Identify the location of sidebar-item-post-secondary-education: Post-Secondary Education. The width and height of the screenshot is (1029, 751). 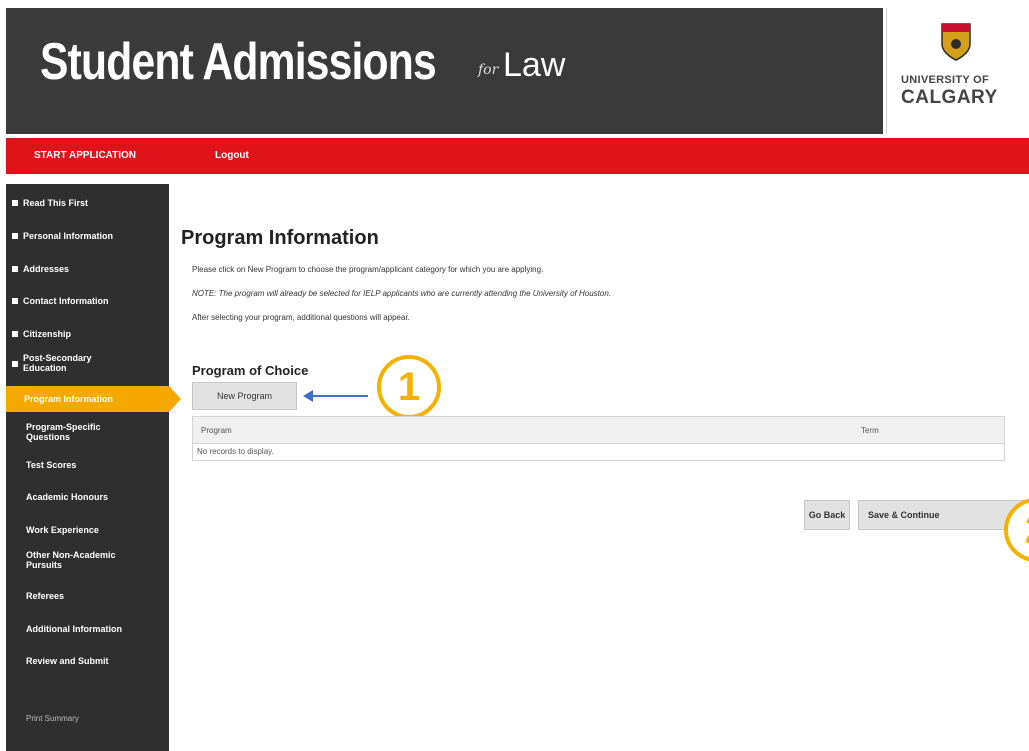
(87, 364).